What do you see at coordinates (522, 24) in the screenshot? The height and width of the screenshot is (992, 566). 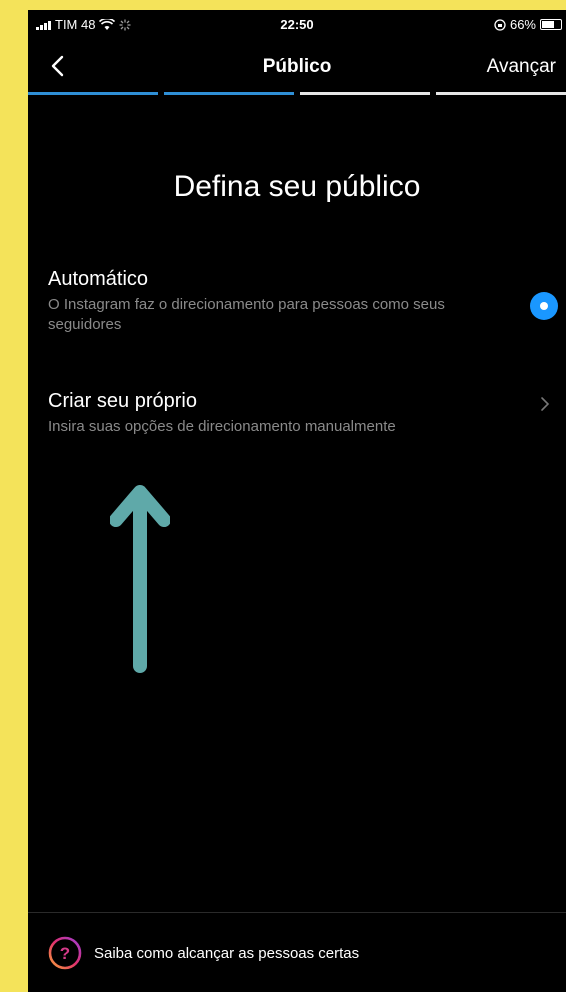 I see `battery-percent: 66%` at bounding box center [522, 24].